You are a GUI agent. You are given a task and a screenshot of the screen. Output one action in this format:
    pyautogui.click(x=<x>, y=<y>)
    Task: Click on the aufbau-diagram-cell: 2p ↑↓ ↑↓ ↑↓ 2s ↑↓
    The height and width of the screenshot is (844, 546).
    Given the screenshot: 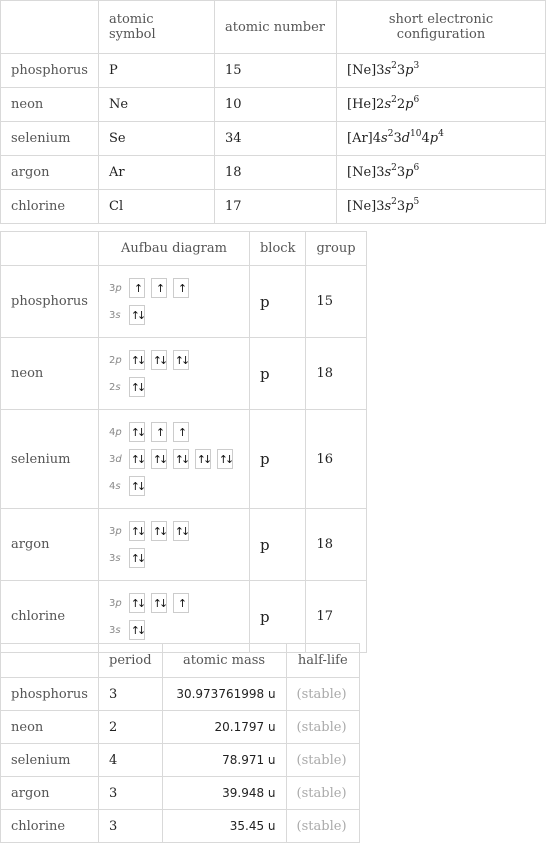 What is the action you would take?
    pyautogui.click(x=173, y=373)
    